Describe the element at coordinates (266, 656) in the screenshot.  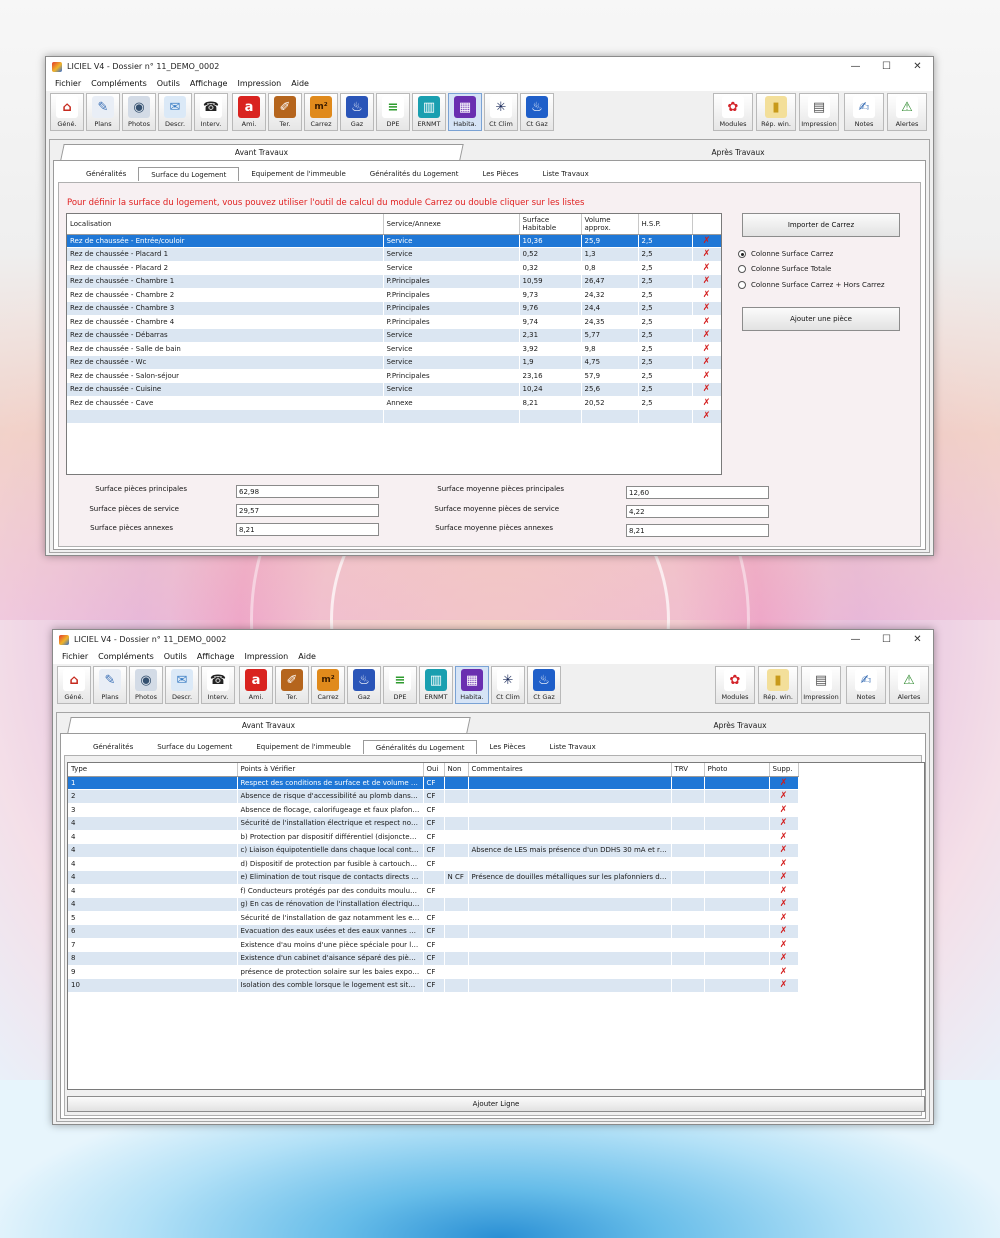
I see `menu-impression: Impression` at that location.